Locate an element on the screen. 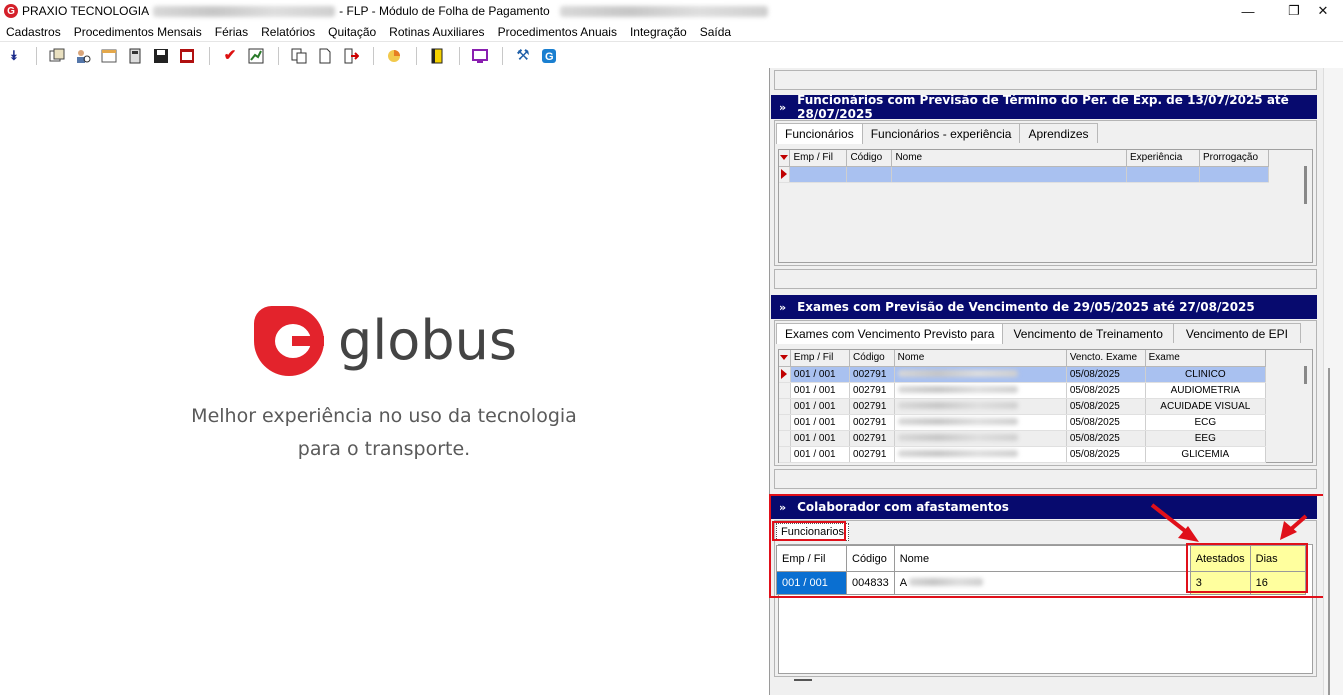 This screenshot has width=1343, height=695. arrow-to-dias-icon is located at coordinates (1294, 527).